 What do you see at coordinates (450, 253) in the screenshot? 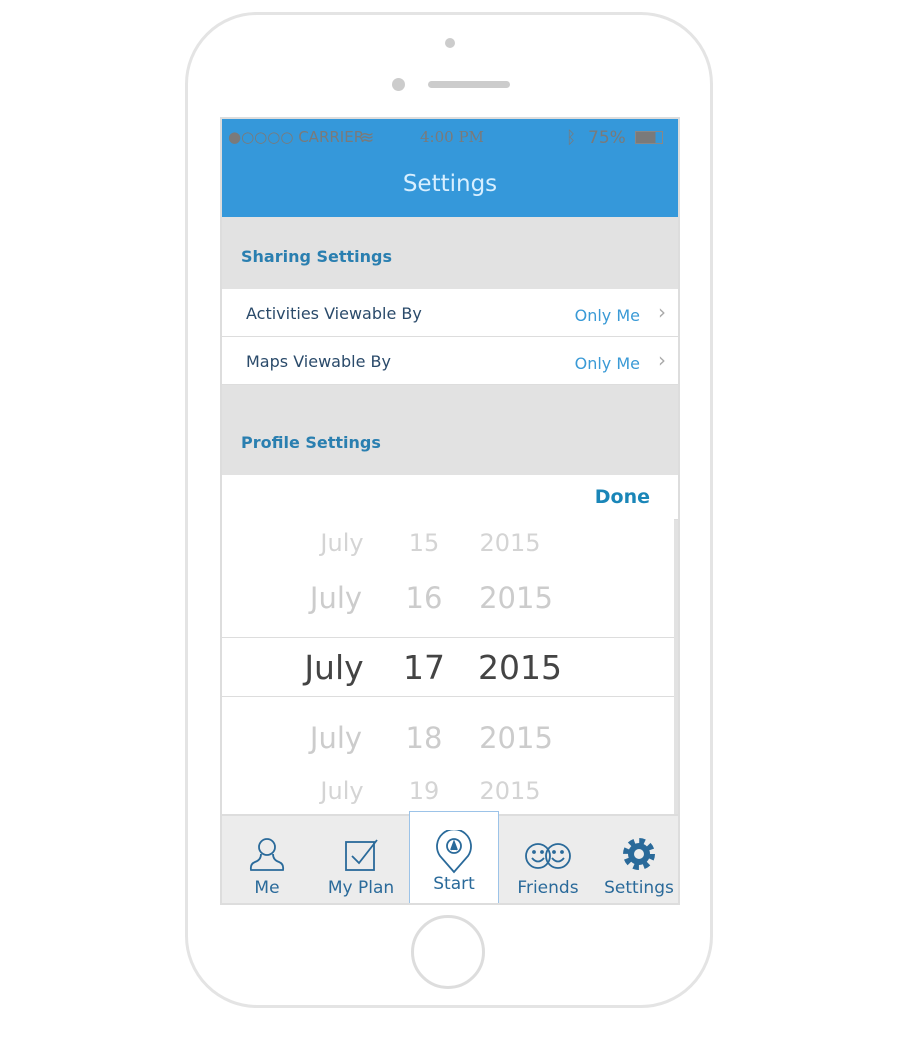
I see `section-header-sharing: Sharing Settings` at bounding box center [450, 253].